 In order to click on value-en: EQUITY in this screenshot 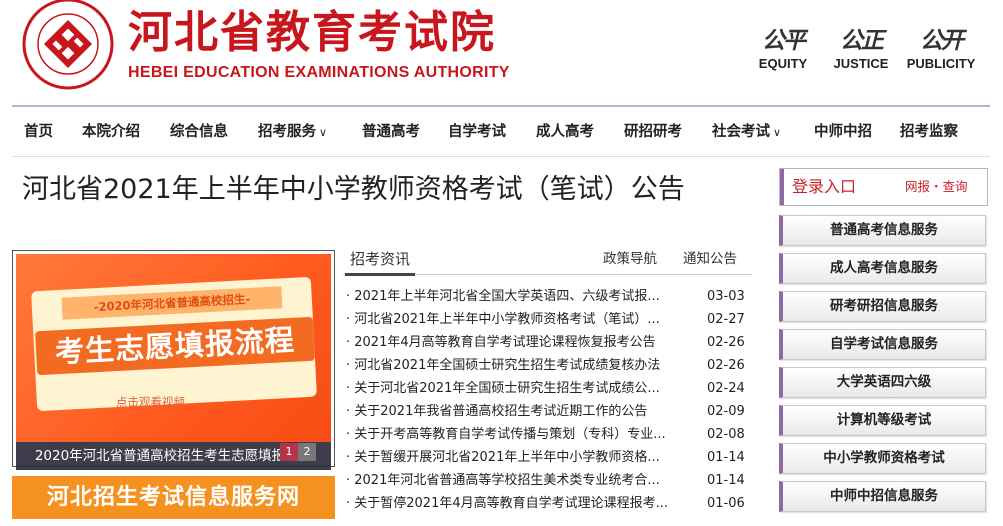, I will do `click(783, 63)`.